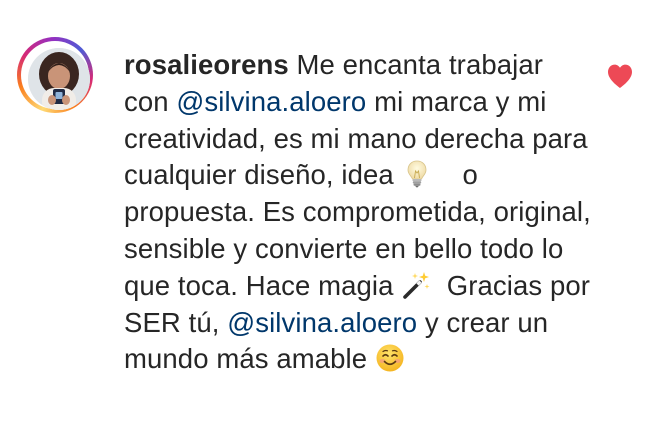 The width and height of the screenshot is (656, 426). I want to click on avatar-photo, so click(59, 79).